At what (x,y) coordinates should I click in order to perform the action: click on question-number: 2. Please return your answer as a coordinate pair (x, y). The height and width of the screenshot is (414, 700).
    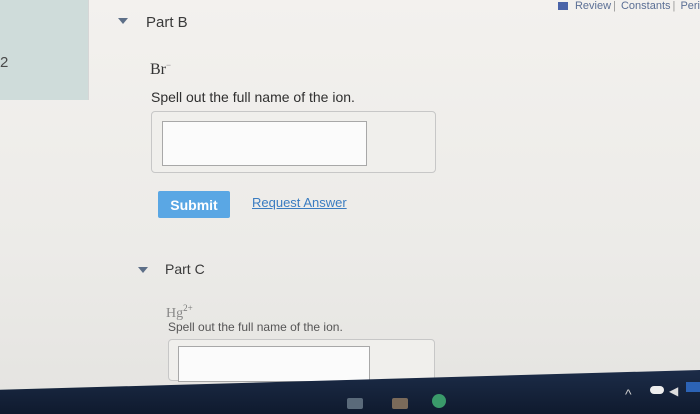
    Looking at the image, I should click on (4, 62).